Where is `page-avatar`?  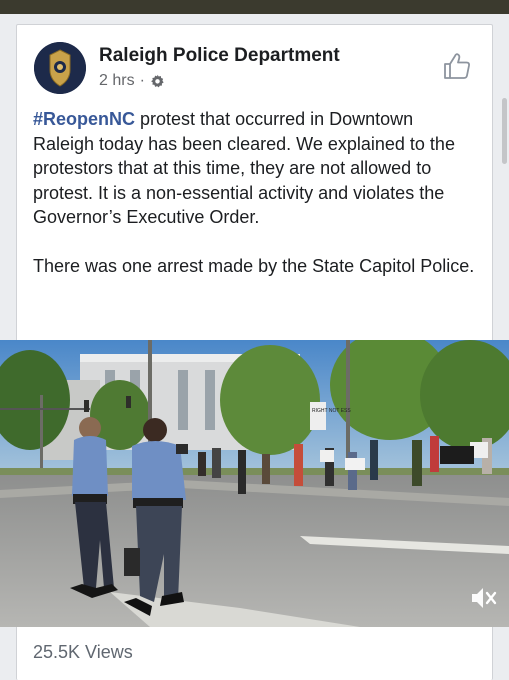 page-avatar is located at coordinates (60, 68).